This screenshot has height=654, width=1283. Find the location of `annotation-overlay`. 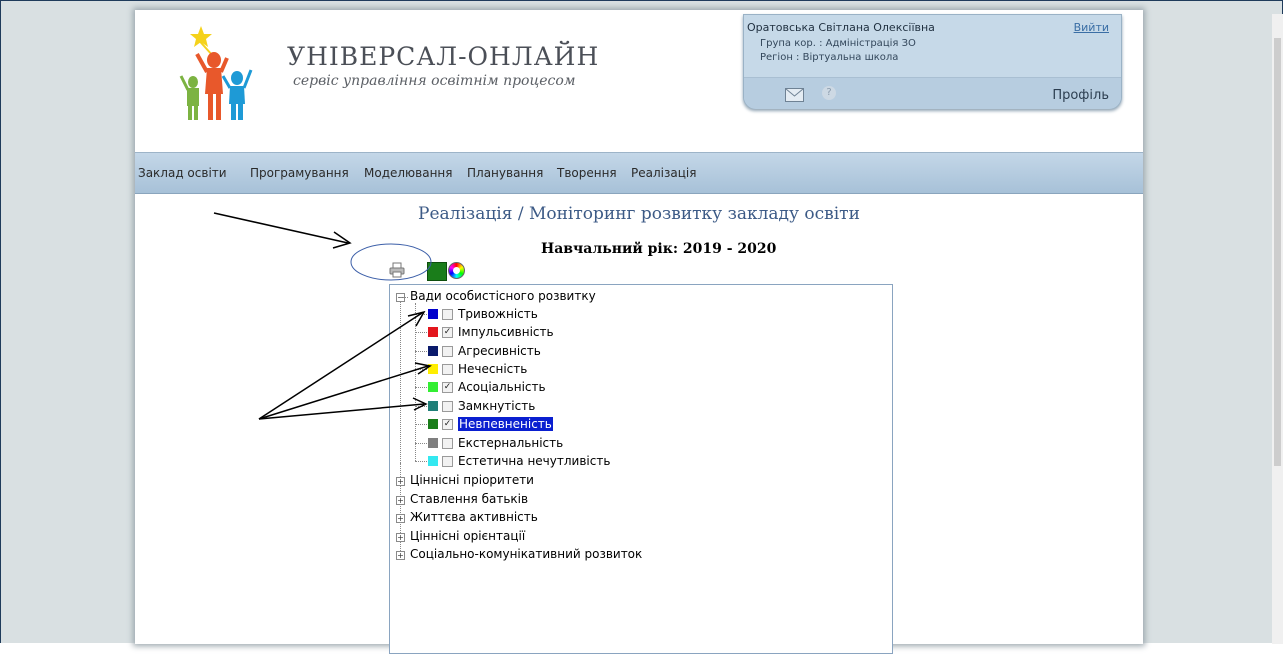

annotation-overlay is located at coordinates (322, 316).